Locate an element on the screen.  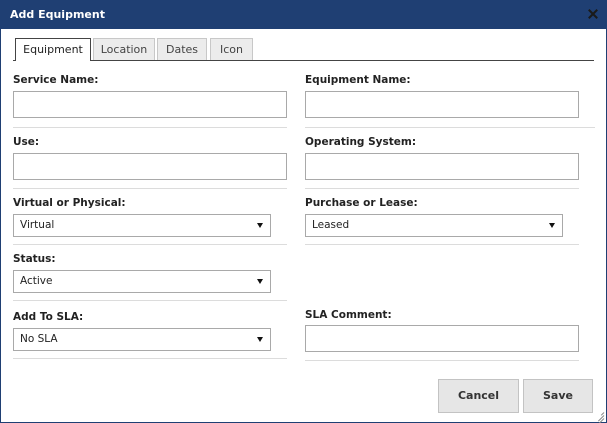
status-select: Active is located at coordinates (142, 281).